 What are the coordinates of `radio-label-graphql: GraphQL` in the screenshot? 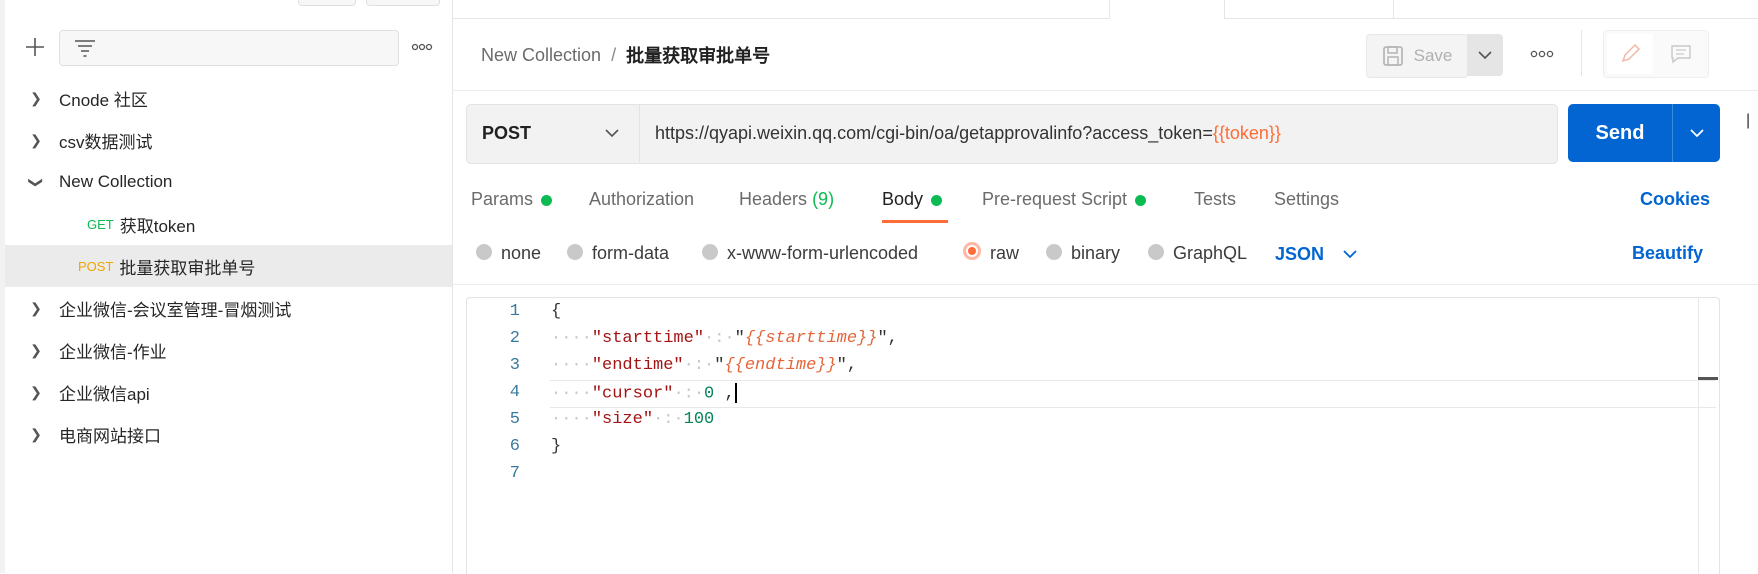 It's located at (1210, 253).